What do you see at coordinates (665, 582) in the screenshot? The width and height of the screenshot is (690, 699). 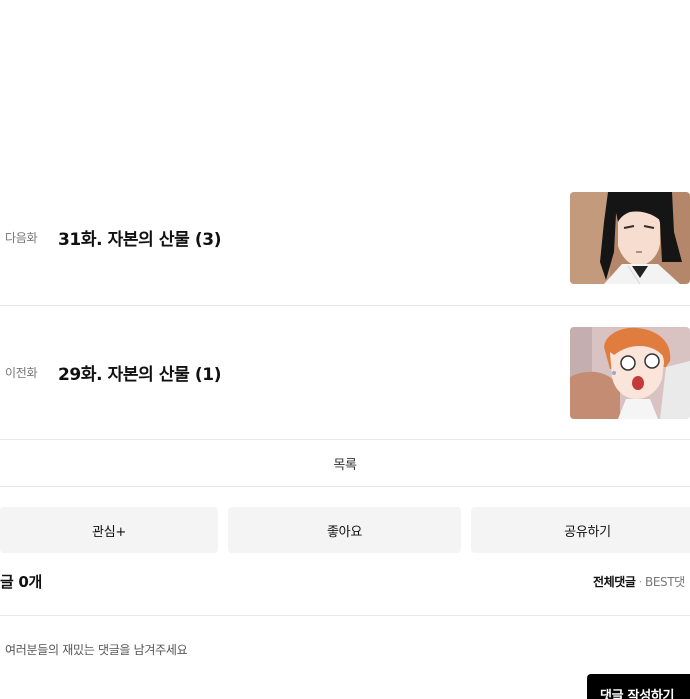 I see `tab-best-comments: BEST댓` at bounding box center [665, 582].